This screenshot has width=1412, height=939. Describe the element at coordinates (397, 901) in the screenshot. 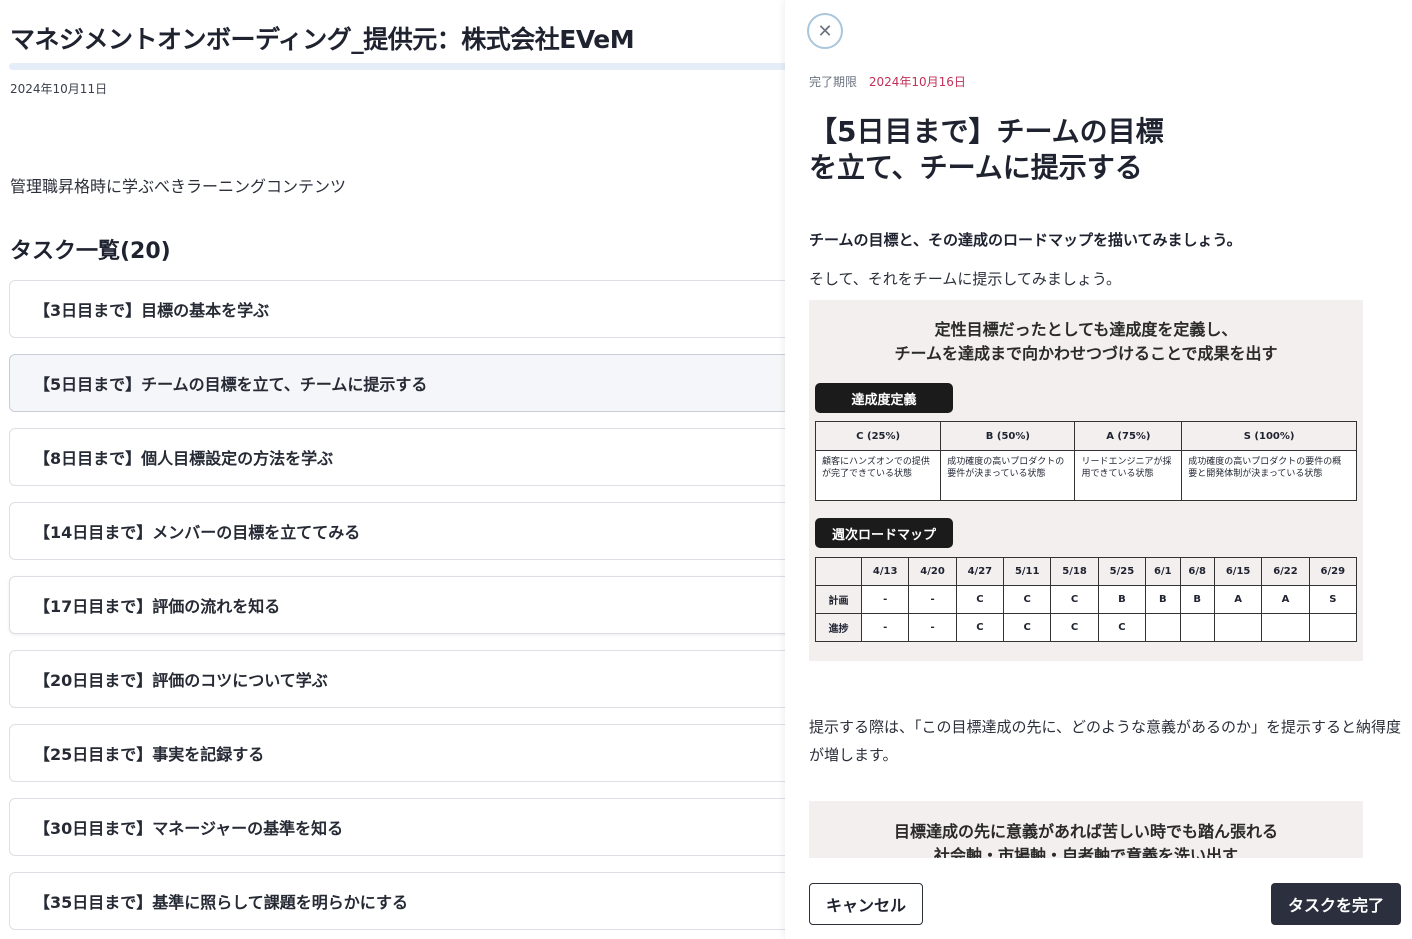

I see `task-item: 【35日目まで】基準に照らして課題を明らかにする` at that location.